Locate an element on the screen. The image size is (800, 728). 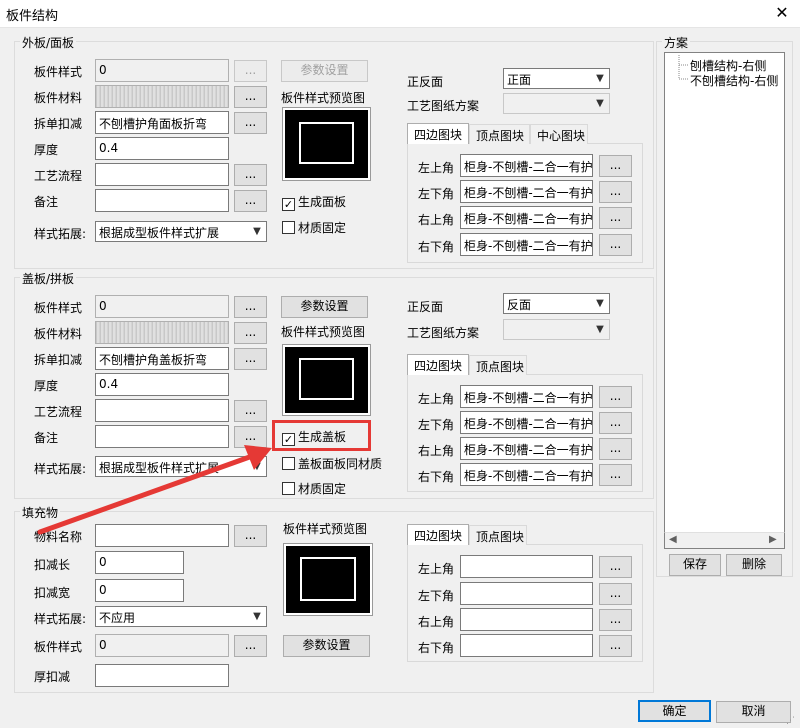
cover-tab-vertex: 顶点图块 is located at coordinates (498, 365).